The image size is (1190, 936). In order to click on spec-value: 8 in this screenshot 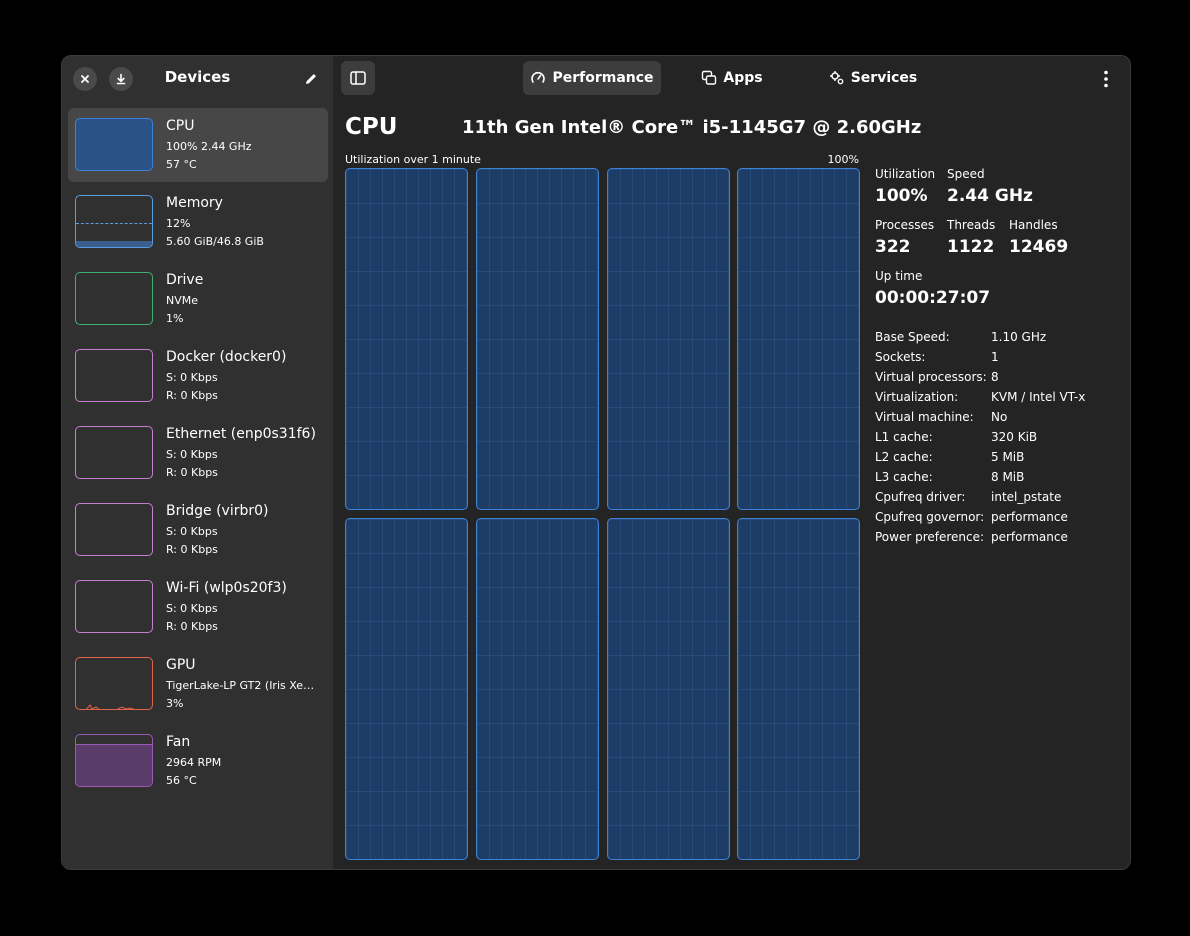, I will do `click(995, 377)`.